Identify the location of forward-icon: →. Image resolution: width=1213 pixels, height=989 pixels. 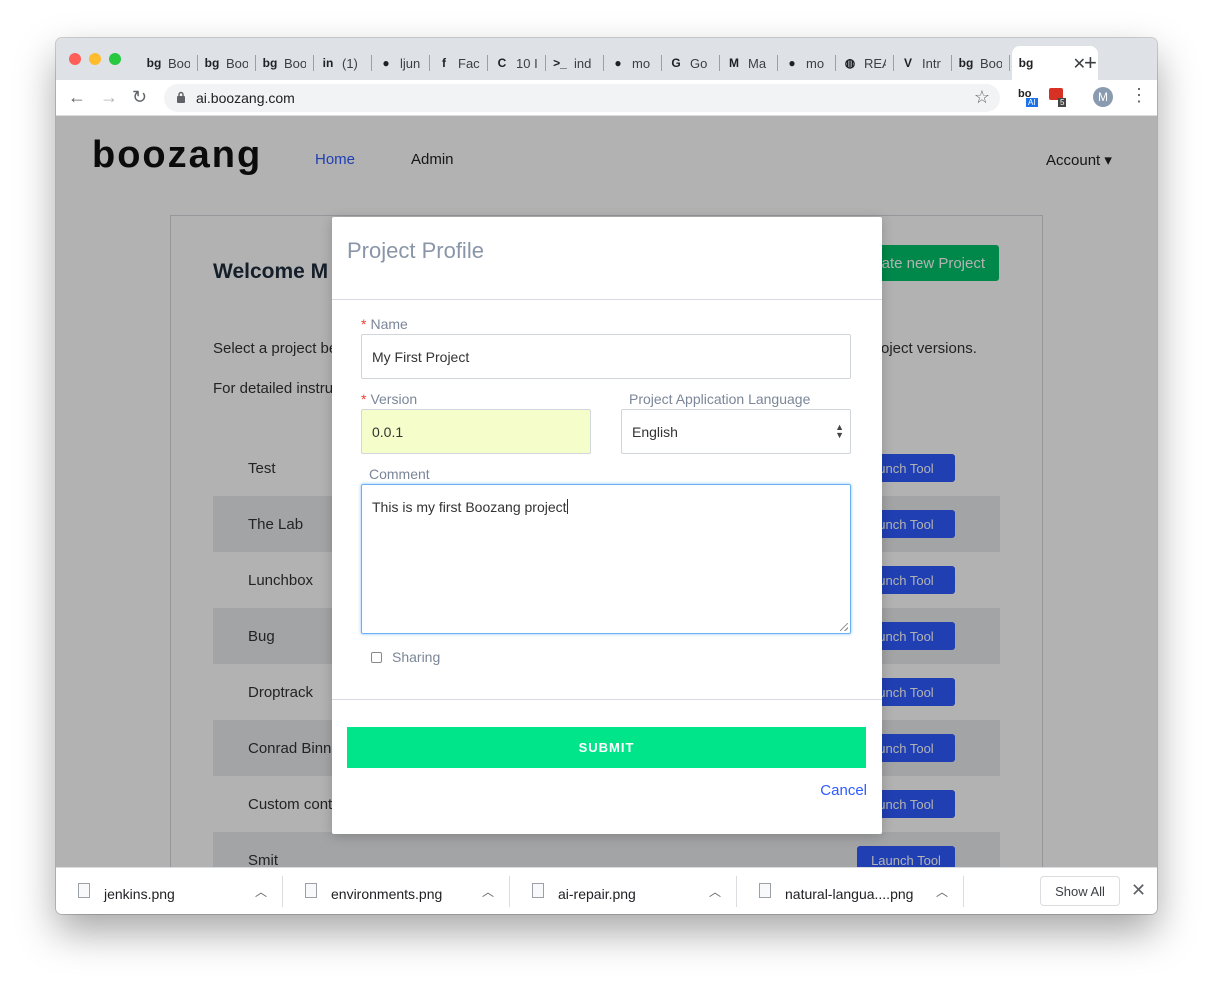
(109, 97).